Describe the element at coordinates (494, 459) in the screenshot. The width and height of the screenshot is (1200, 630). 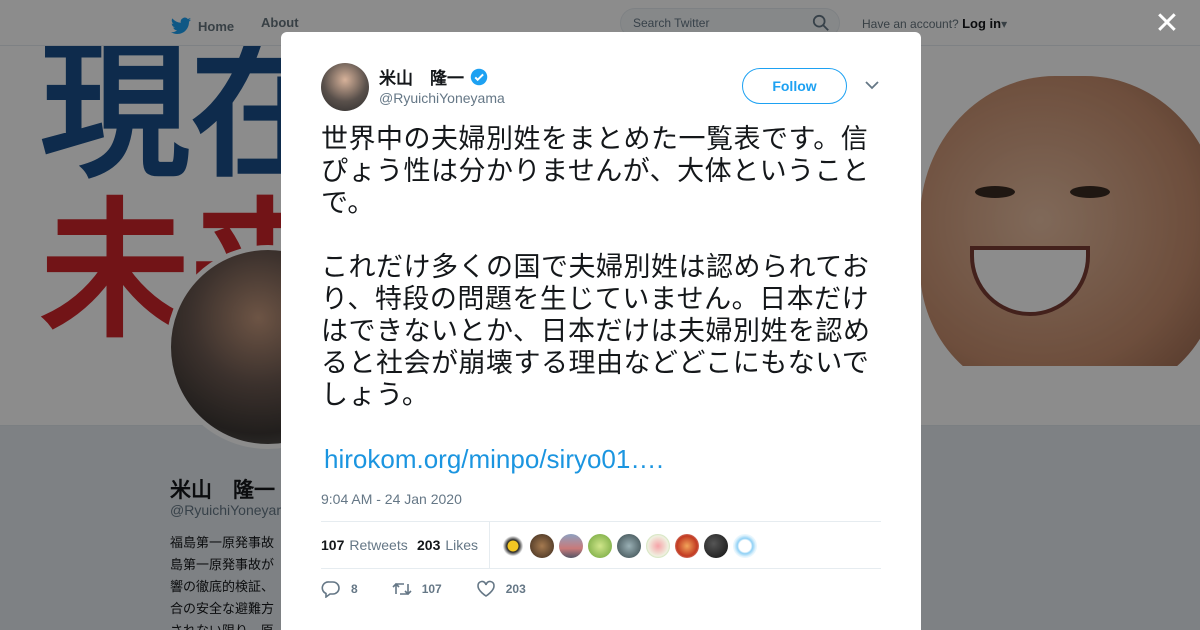
I see `tweet-link: hirokom.org/minpo/siryo01….` at that location.